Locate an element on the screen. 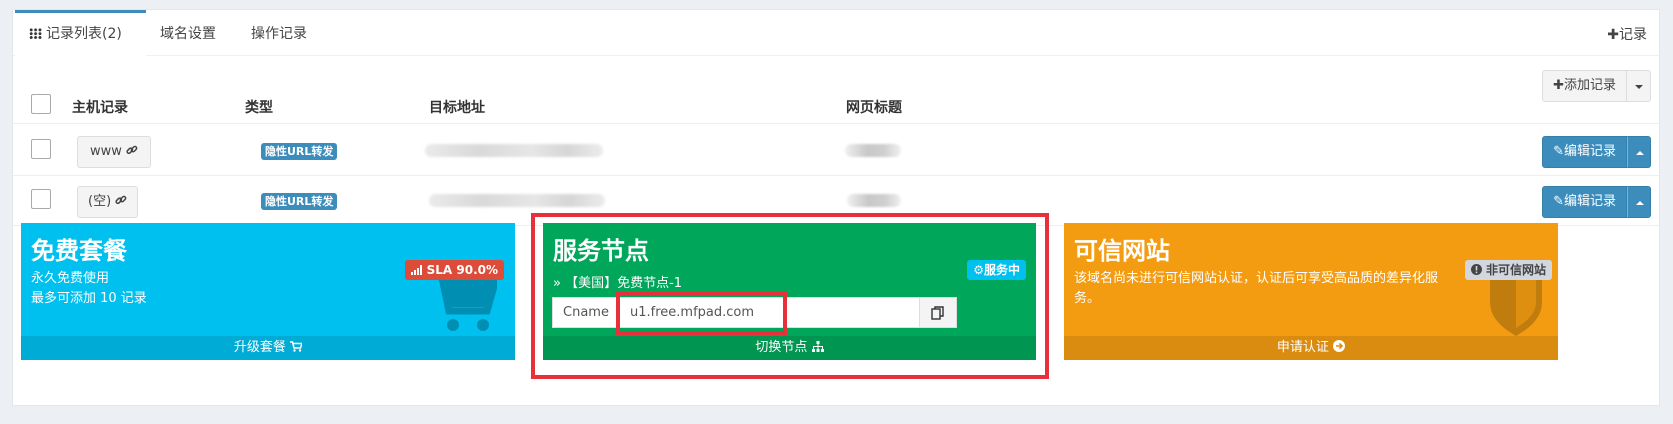  service-node-title: 服务节点 is located at coordinates (601, 251).